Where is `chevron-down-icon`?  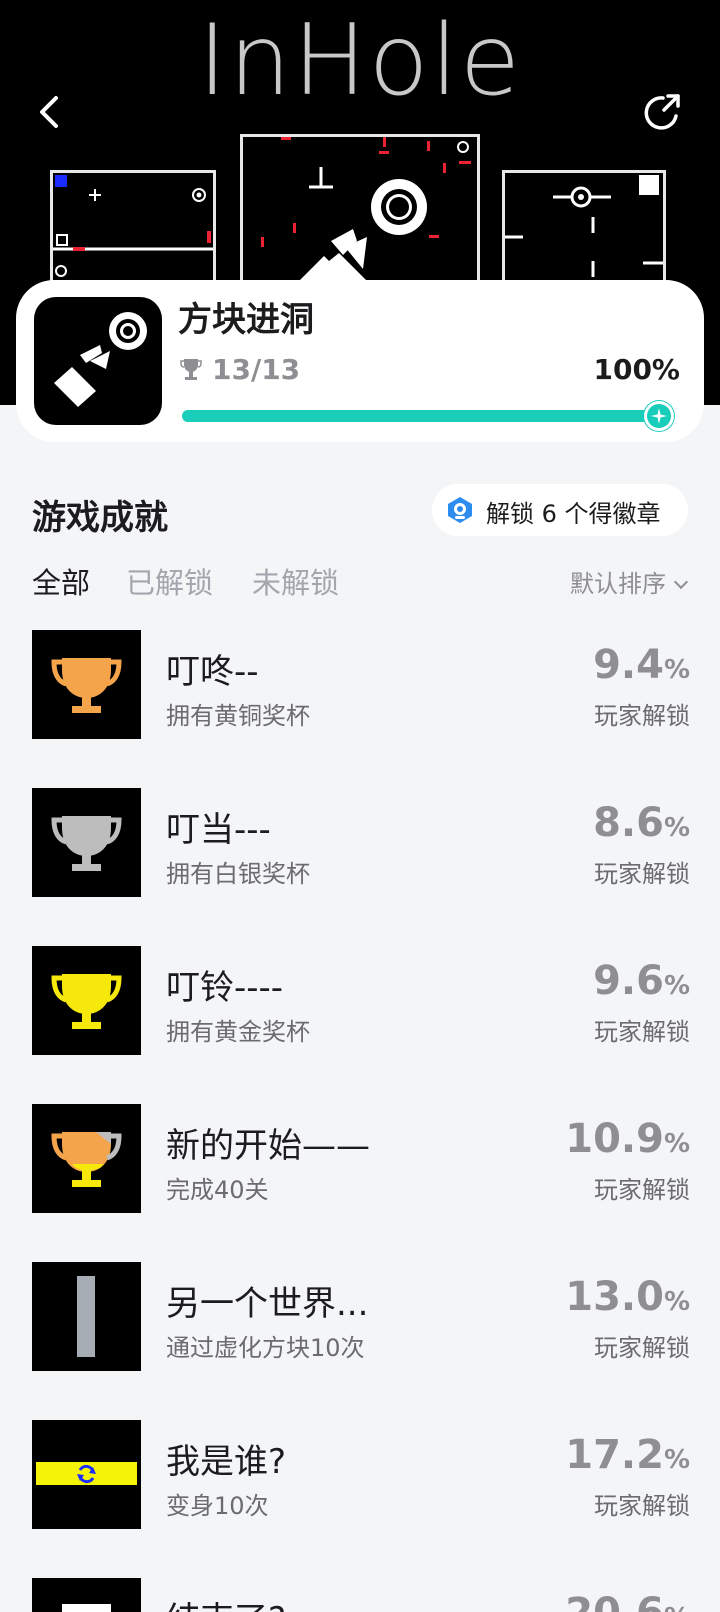 chevron-down-icon is located at coordinates (681, 582).